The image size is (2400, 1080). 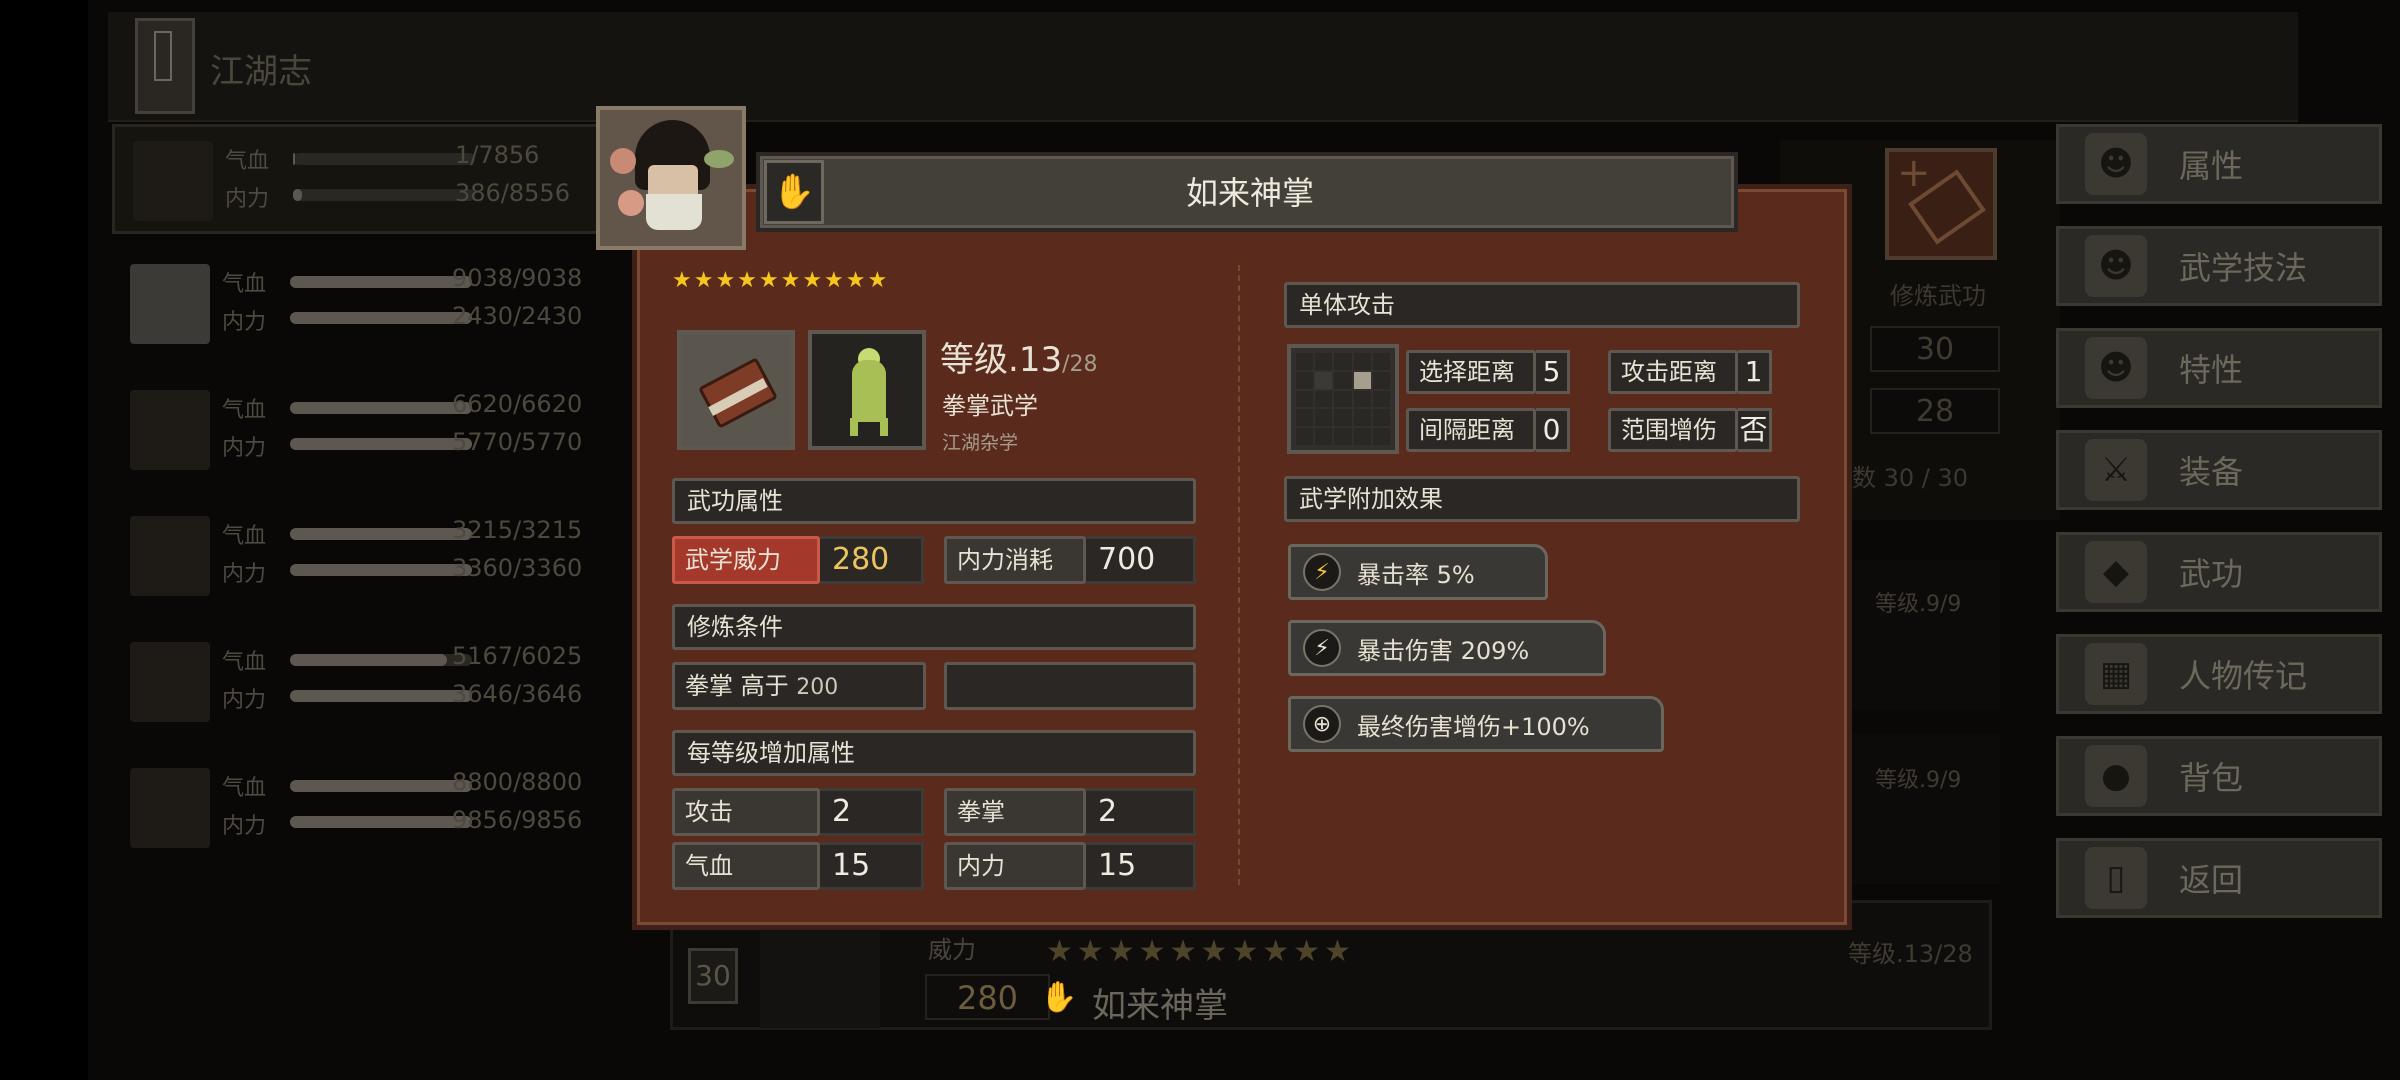 What do you see at coordinates (1015, 560) in the screenshot?
I see `mp-cost-label: 内力消耗` at bounding box center [1015, 560].